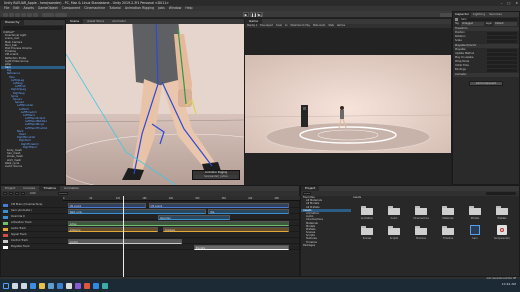 The image size is (520, 292). I want to click on project-asset-folder: Scripts, so click(394, 233).